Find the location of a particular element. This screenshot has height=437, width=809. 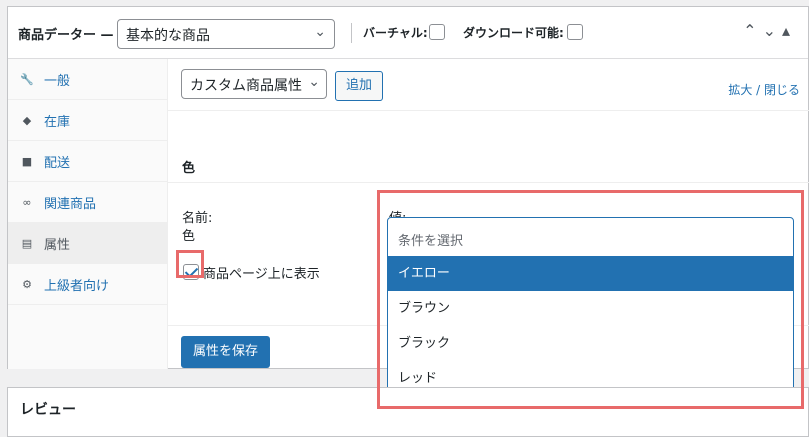

tab-general: 🔧 一般 is located at coordinates (87, 79).